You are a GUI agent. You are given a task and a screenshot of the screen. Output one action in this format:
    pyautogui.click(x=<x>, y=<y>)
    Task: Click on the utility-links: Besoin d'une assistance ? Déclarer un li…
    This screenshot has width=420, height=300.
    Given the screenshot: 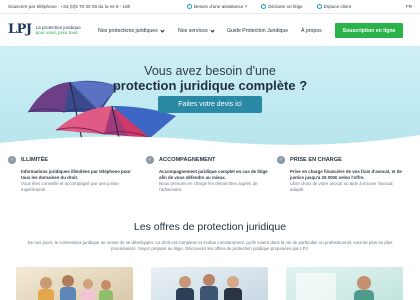 What is the action you would take?
    pyautogui.click(x=269, y=6)
    